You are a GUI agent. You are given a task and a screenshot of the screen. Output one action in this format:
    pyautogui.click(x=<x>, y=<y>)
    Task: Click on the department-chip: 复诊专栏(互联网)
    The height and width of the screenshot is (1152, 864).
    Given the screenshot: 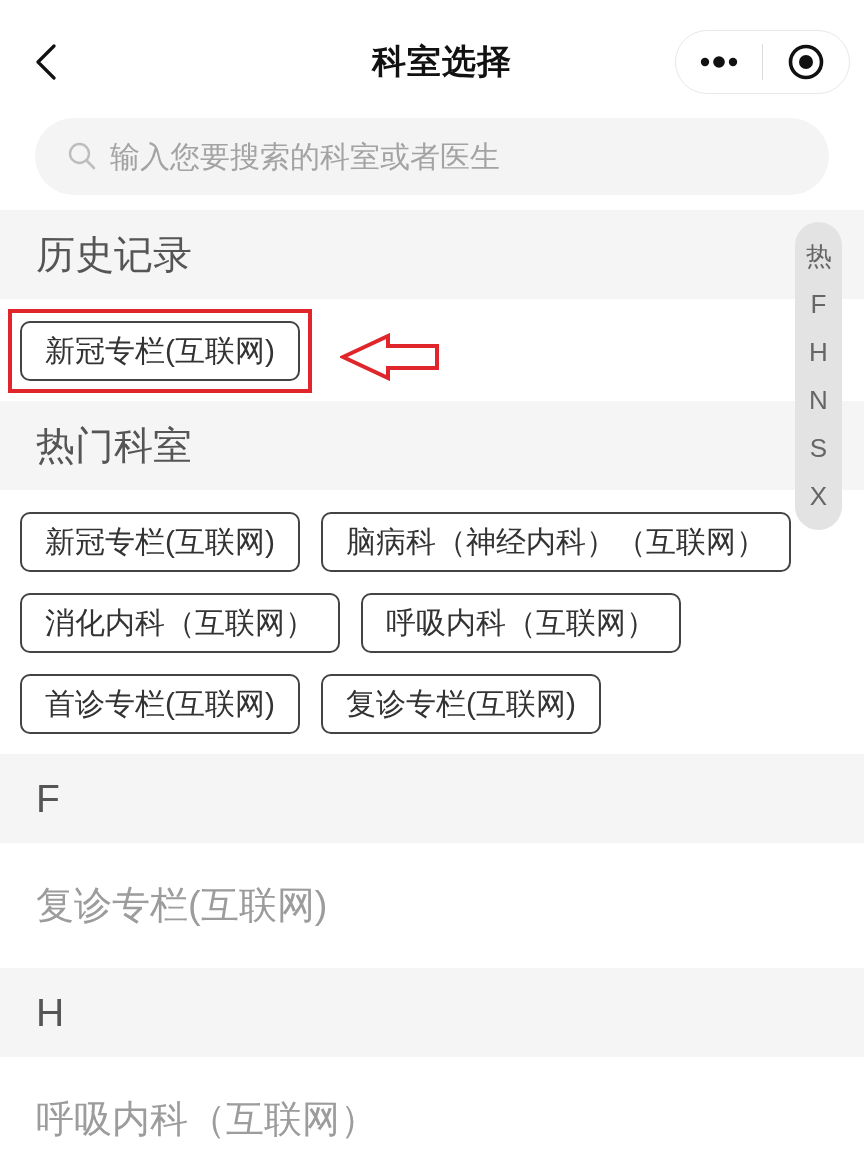 What is the action you would take?
    pyautogui.click(x=461, y=704)
    